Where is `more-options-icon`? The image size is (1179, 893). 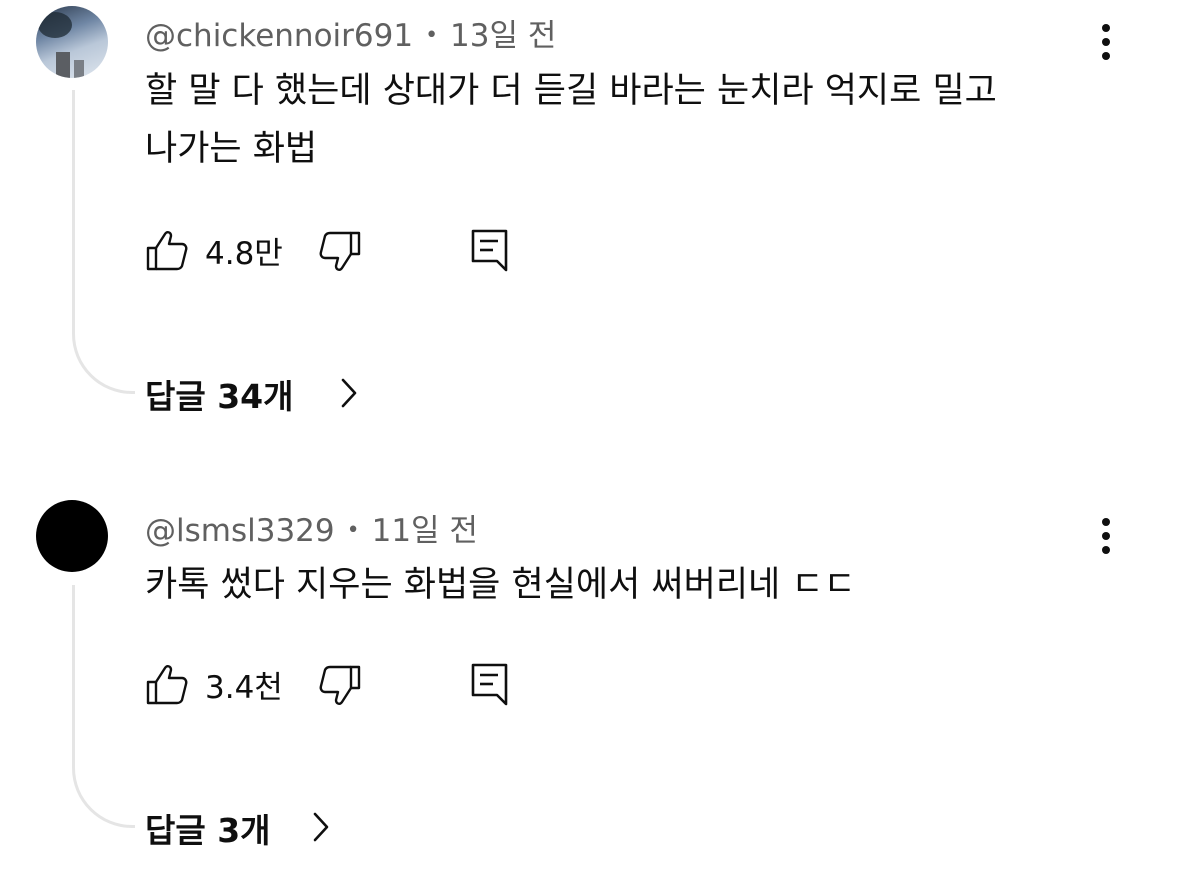 more-options-icon is located at coordinates (1106, 522).